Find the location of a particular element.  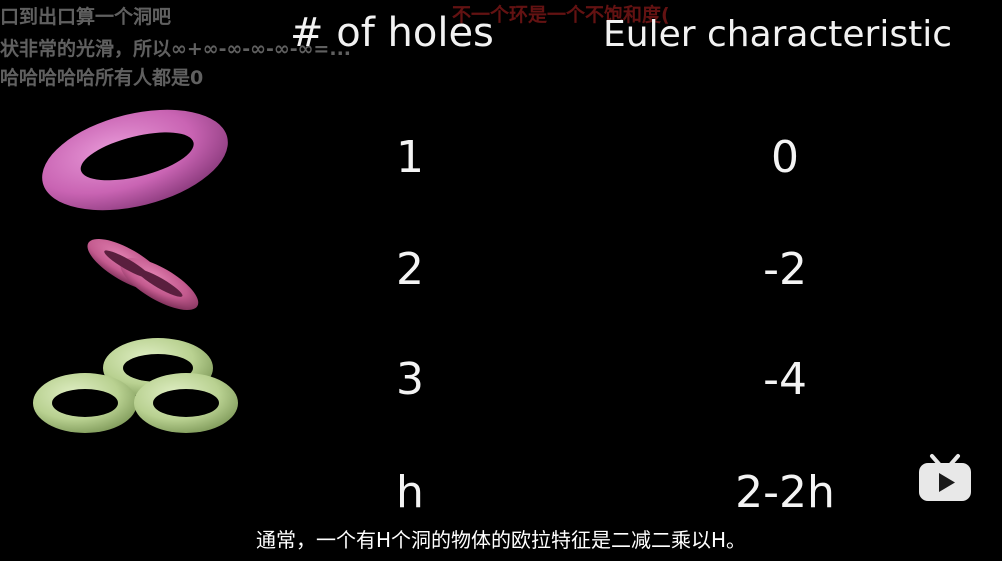

header-euler-characteristic: Euler characteristic is located at coordinates (778, 34).